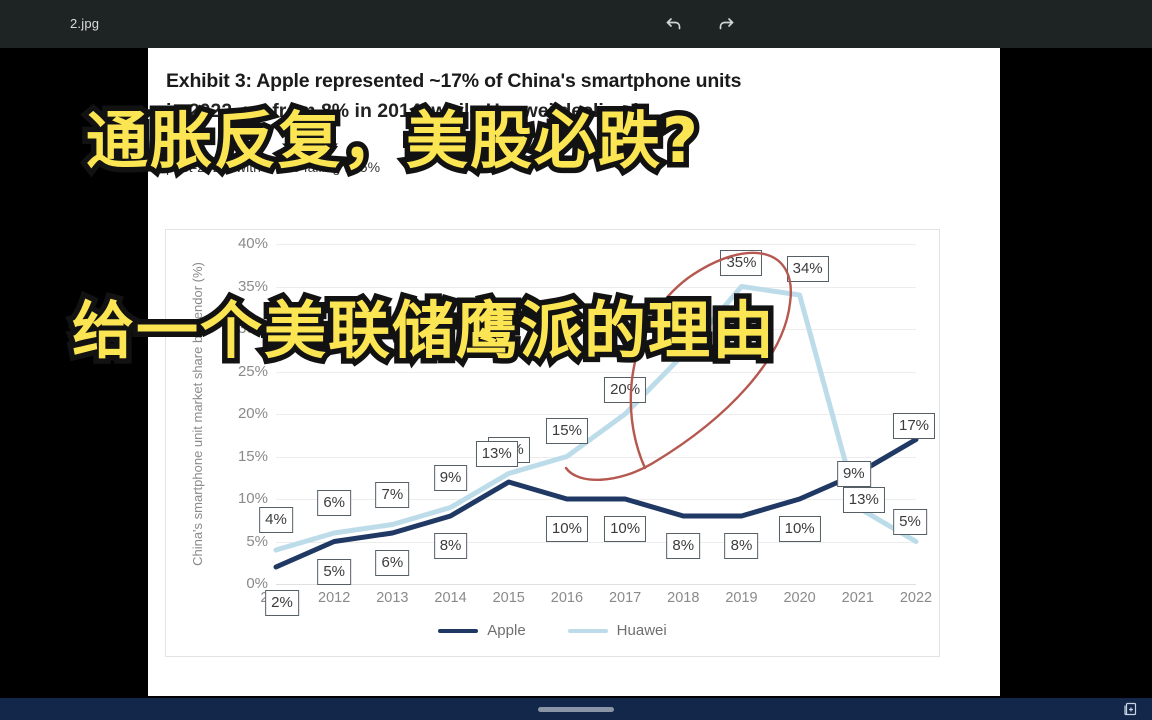 Image resolution: width=1152 pixels, height=720 pixels. Describe the element at coordinates (276, 520) in the screenshot. I see `data-label: 4%` at that location.